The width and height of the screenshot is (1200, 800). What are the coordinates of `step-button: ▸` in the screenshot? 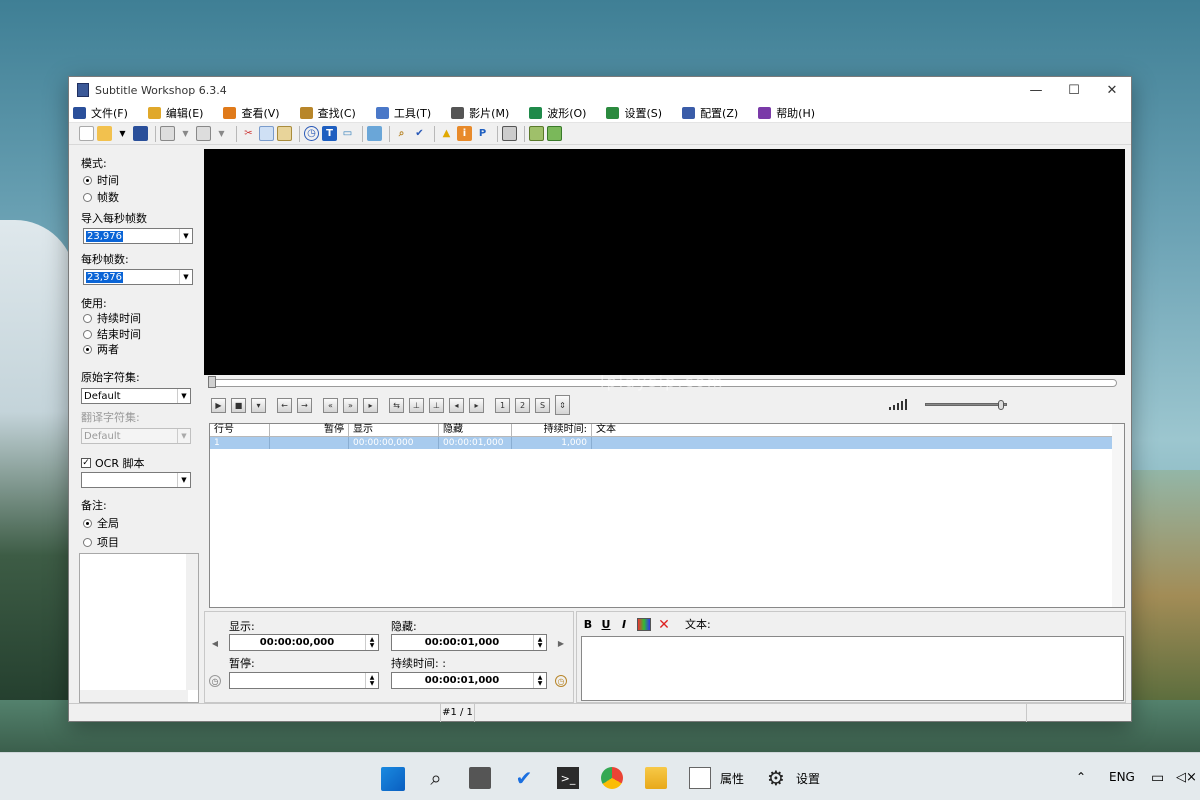 It's located at (370, 405).